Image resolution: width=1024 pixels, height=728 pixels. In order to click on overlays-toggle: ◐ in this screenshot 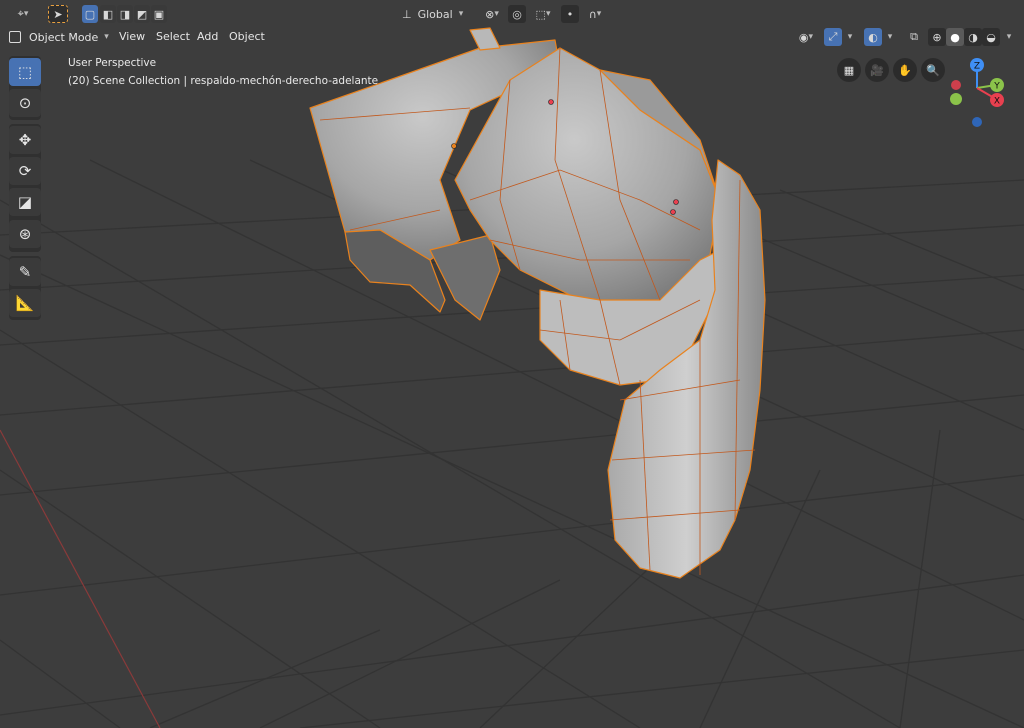, I will do `click(873, 37)`.